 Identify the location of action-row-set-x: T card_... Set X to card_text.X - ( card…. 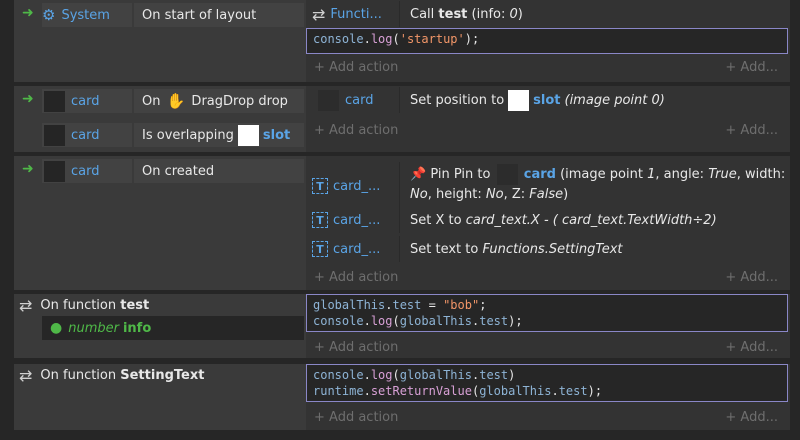
(548, 220).